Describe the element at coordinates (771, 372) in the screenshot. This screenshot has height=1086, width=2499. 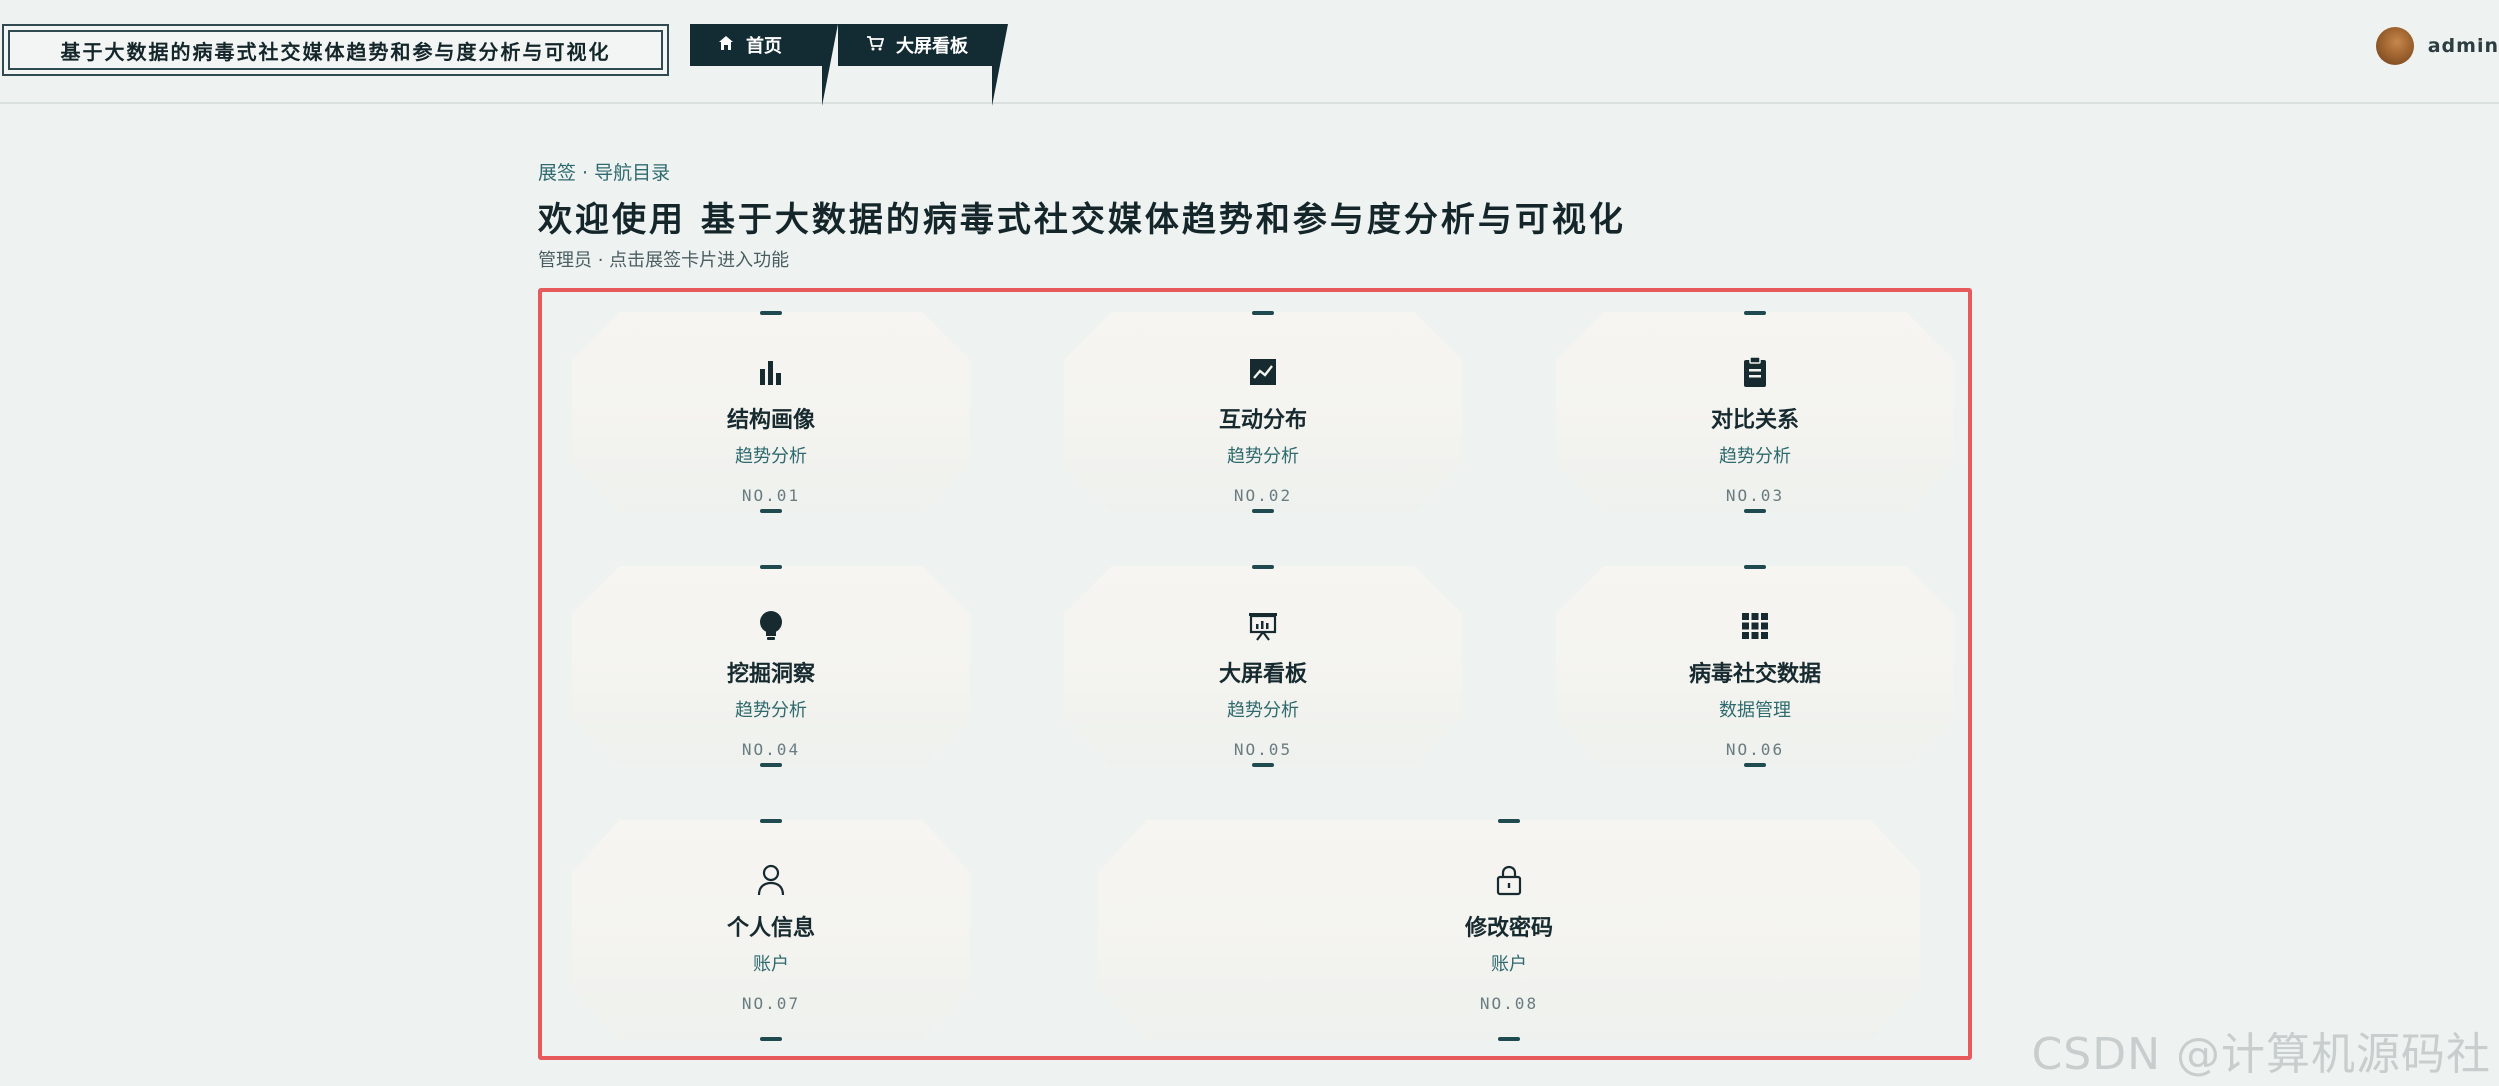
I see `bar-chart-icon` at that location.